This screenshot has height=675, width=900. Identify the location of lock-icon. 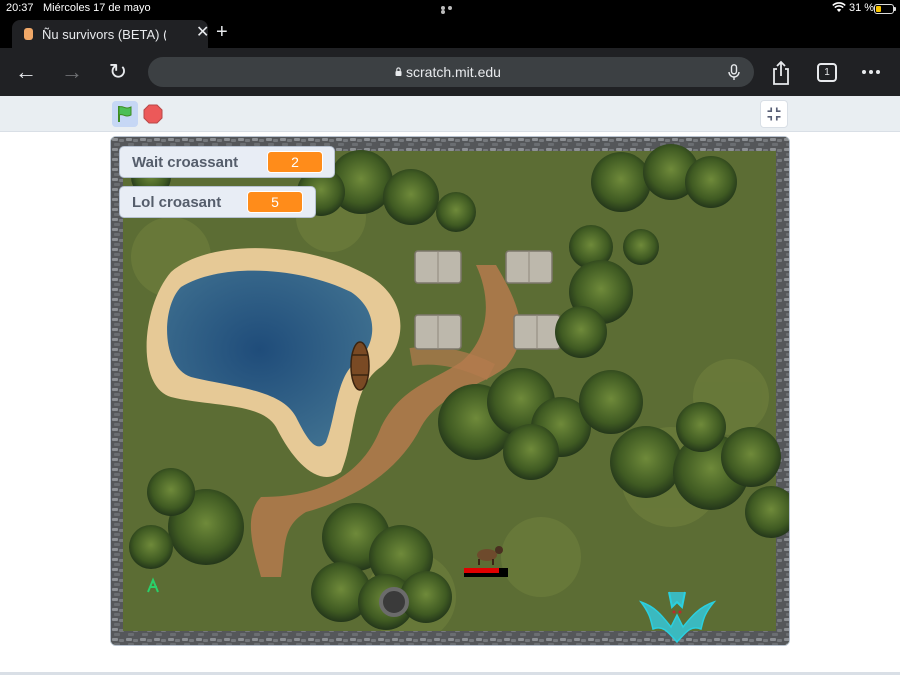
(398, 71).